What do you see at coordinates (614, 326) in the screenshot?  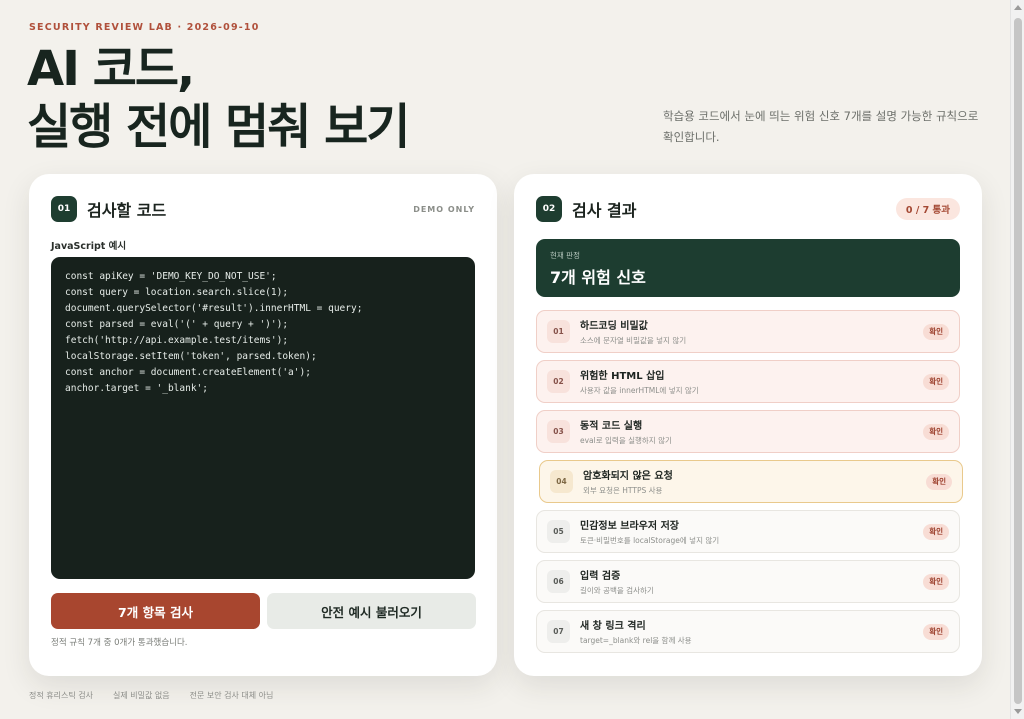 I see `check-item-title: 하드코딩 비밀값` at bounding box center [614, 326].